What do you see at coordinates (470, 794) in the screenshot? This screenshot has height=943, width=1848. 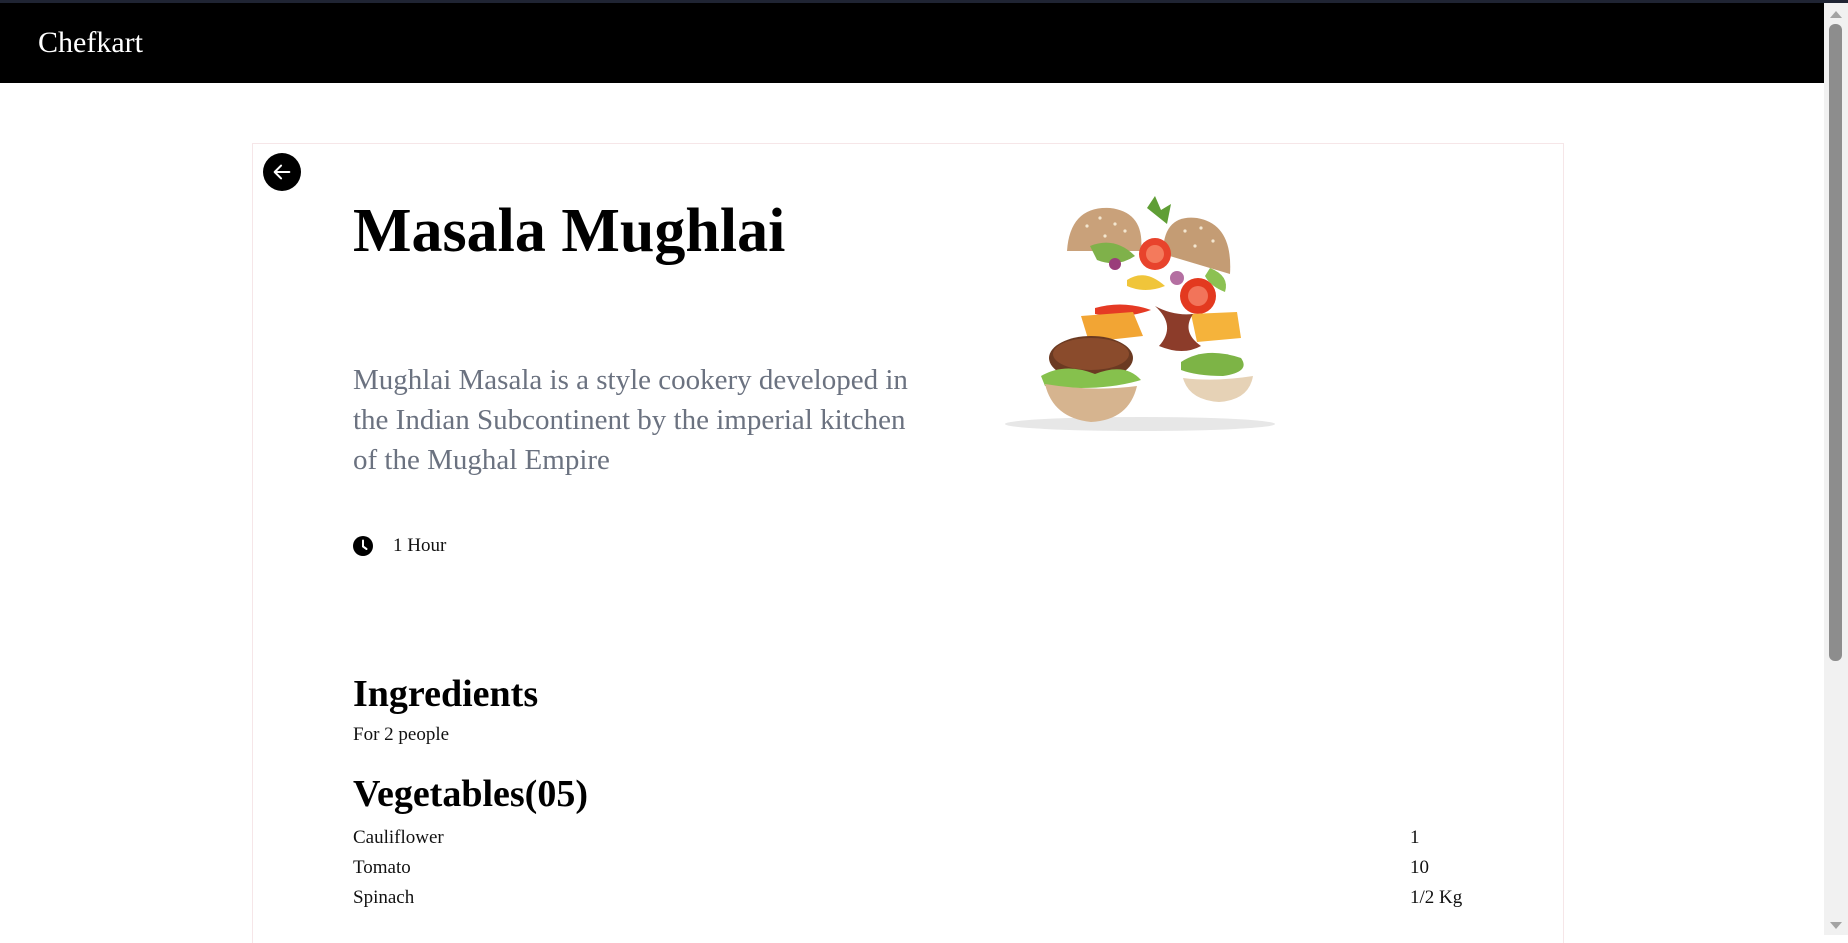 I see `vegetables-heading: Vegetables(05)` at bounding box center [470, 794].